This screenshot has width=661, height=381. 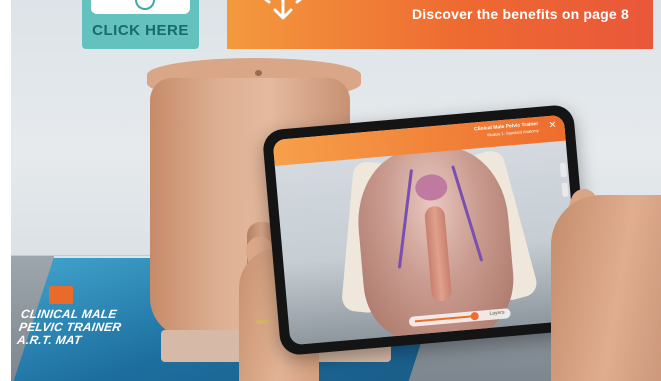 I want to click on slider-track, so click(x=444, y=319).